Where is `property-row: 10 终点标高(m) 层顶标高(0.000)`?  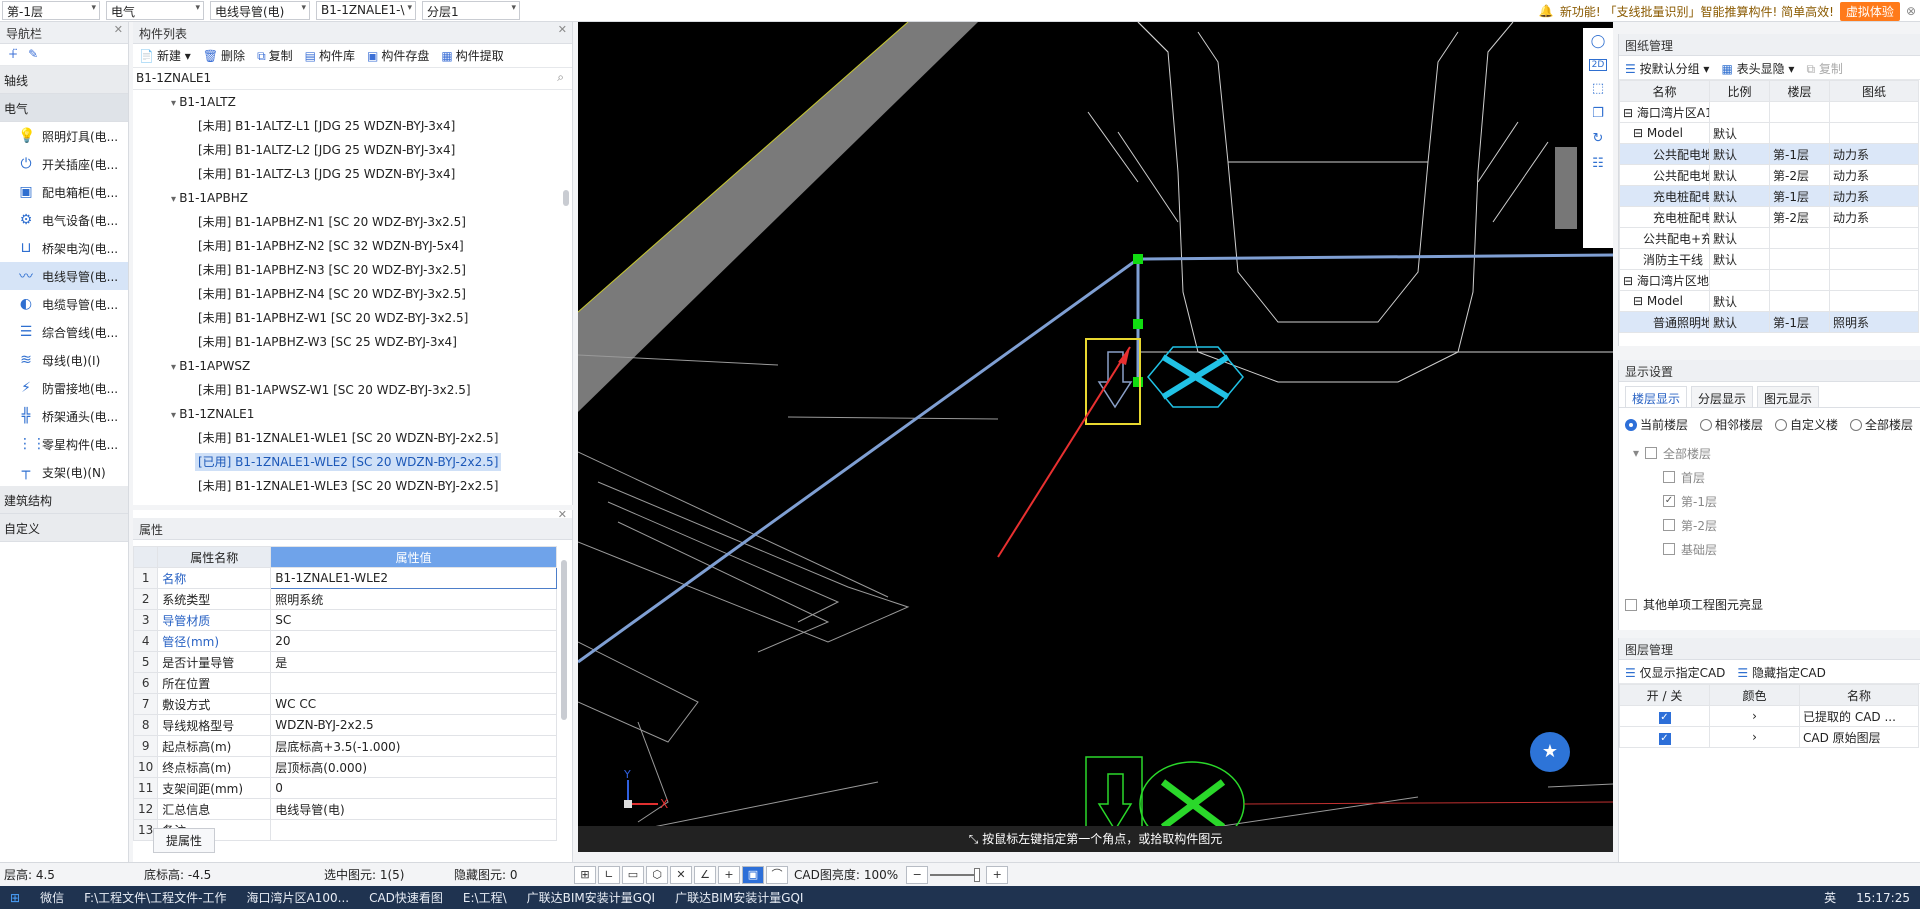 property-row: 10 终点标高(m) 层顶标高(0.000) is located at coordinates (344, 767).